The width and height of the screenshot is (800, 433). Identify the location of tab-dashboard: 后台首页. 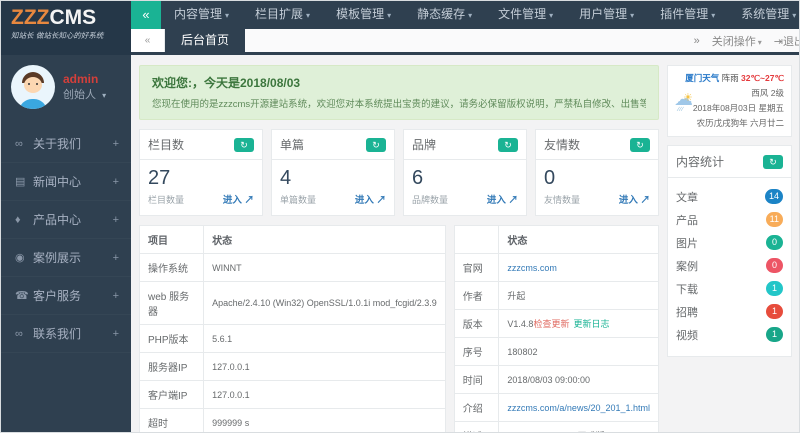
(205, 40).